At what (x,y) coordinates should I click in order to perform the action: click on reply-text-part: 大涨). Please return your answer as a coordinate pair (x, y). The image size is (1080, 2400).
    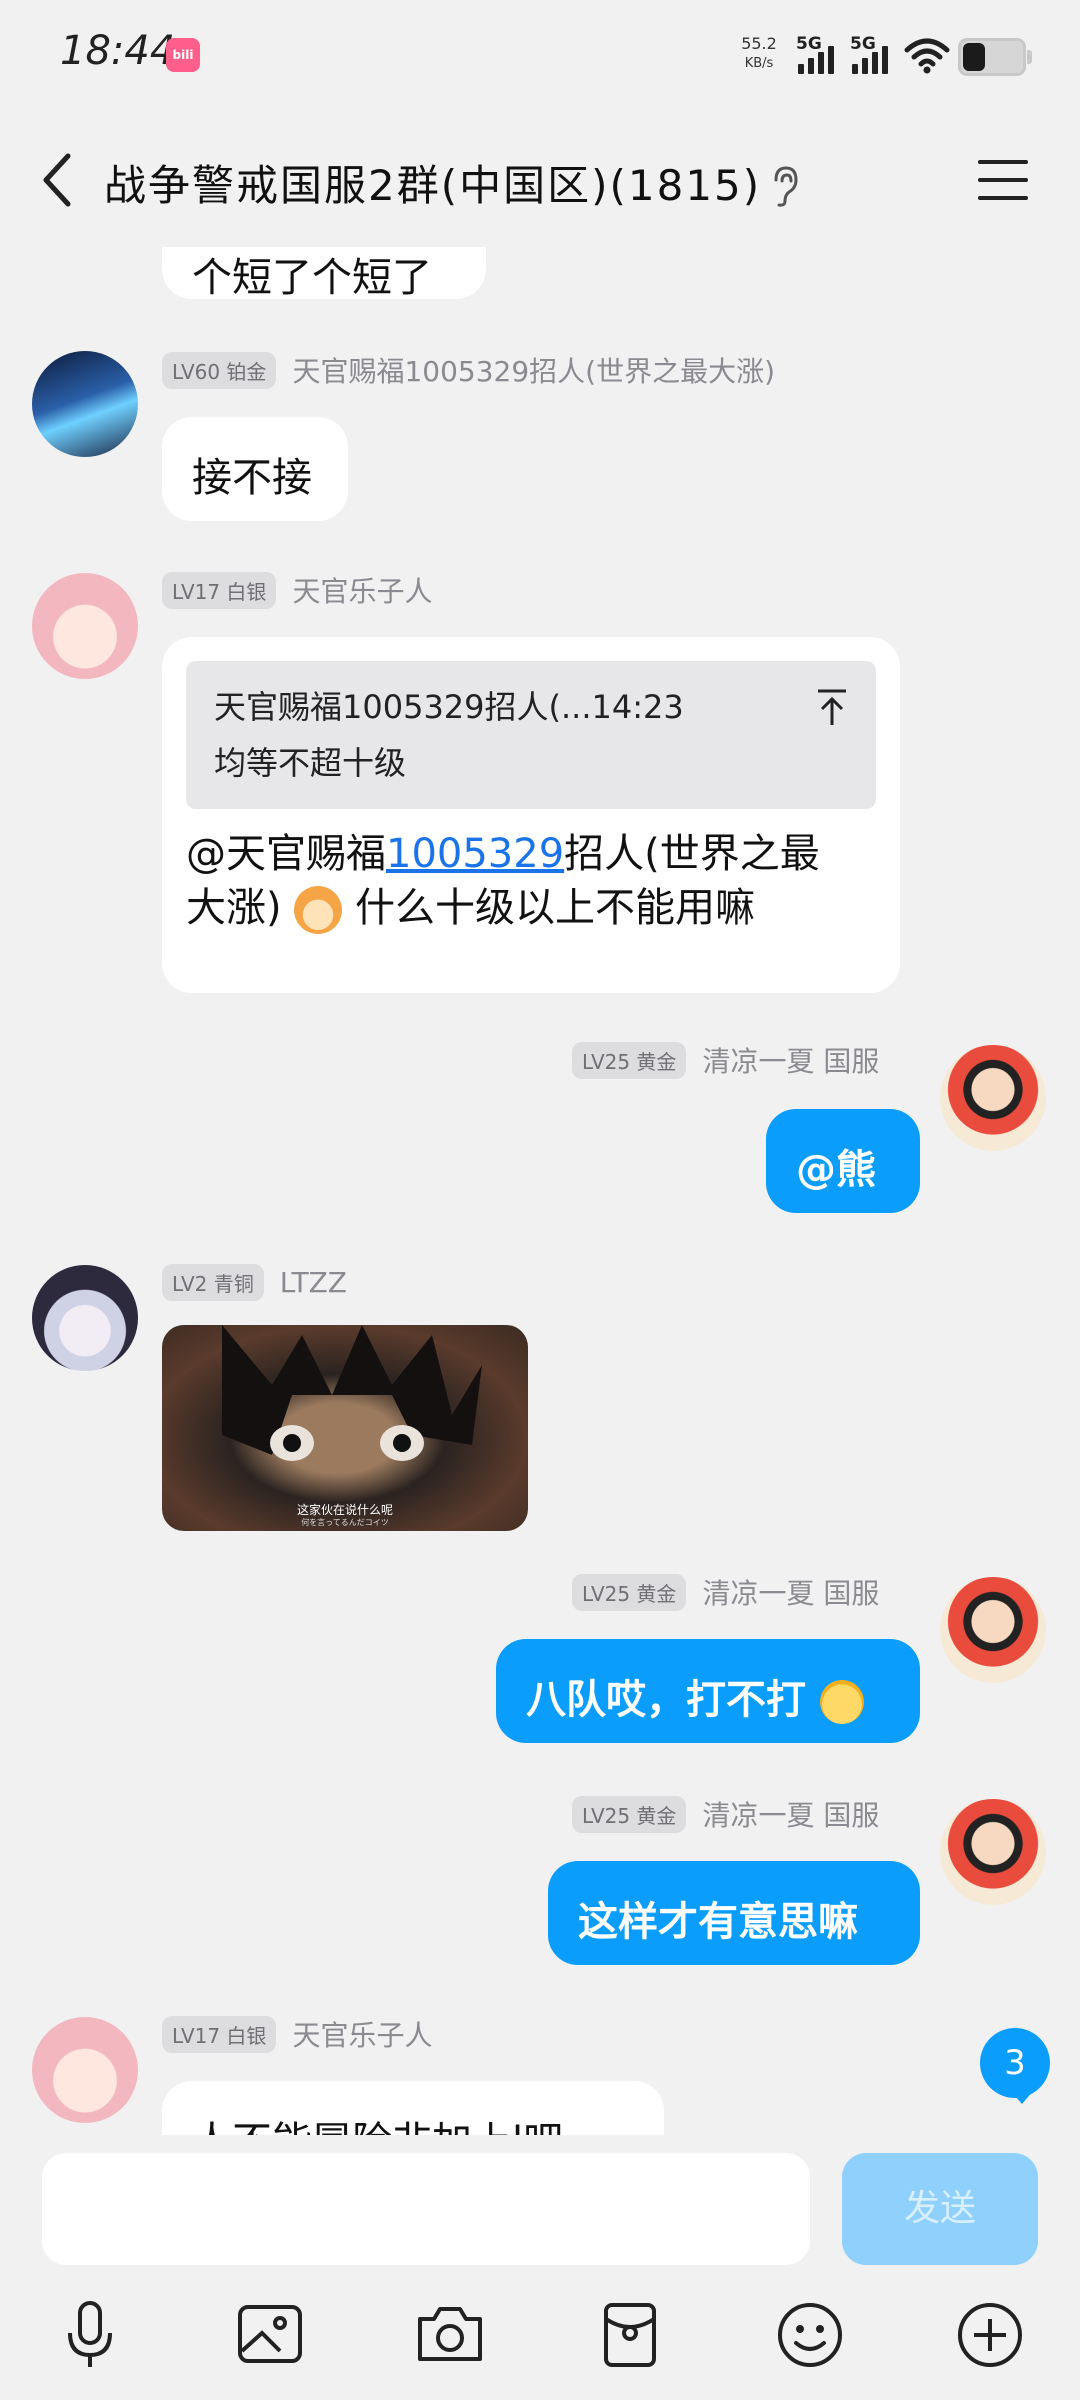
    Looking at the image, I should click on (234, 908).